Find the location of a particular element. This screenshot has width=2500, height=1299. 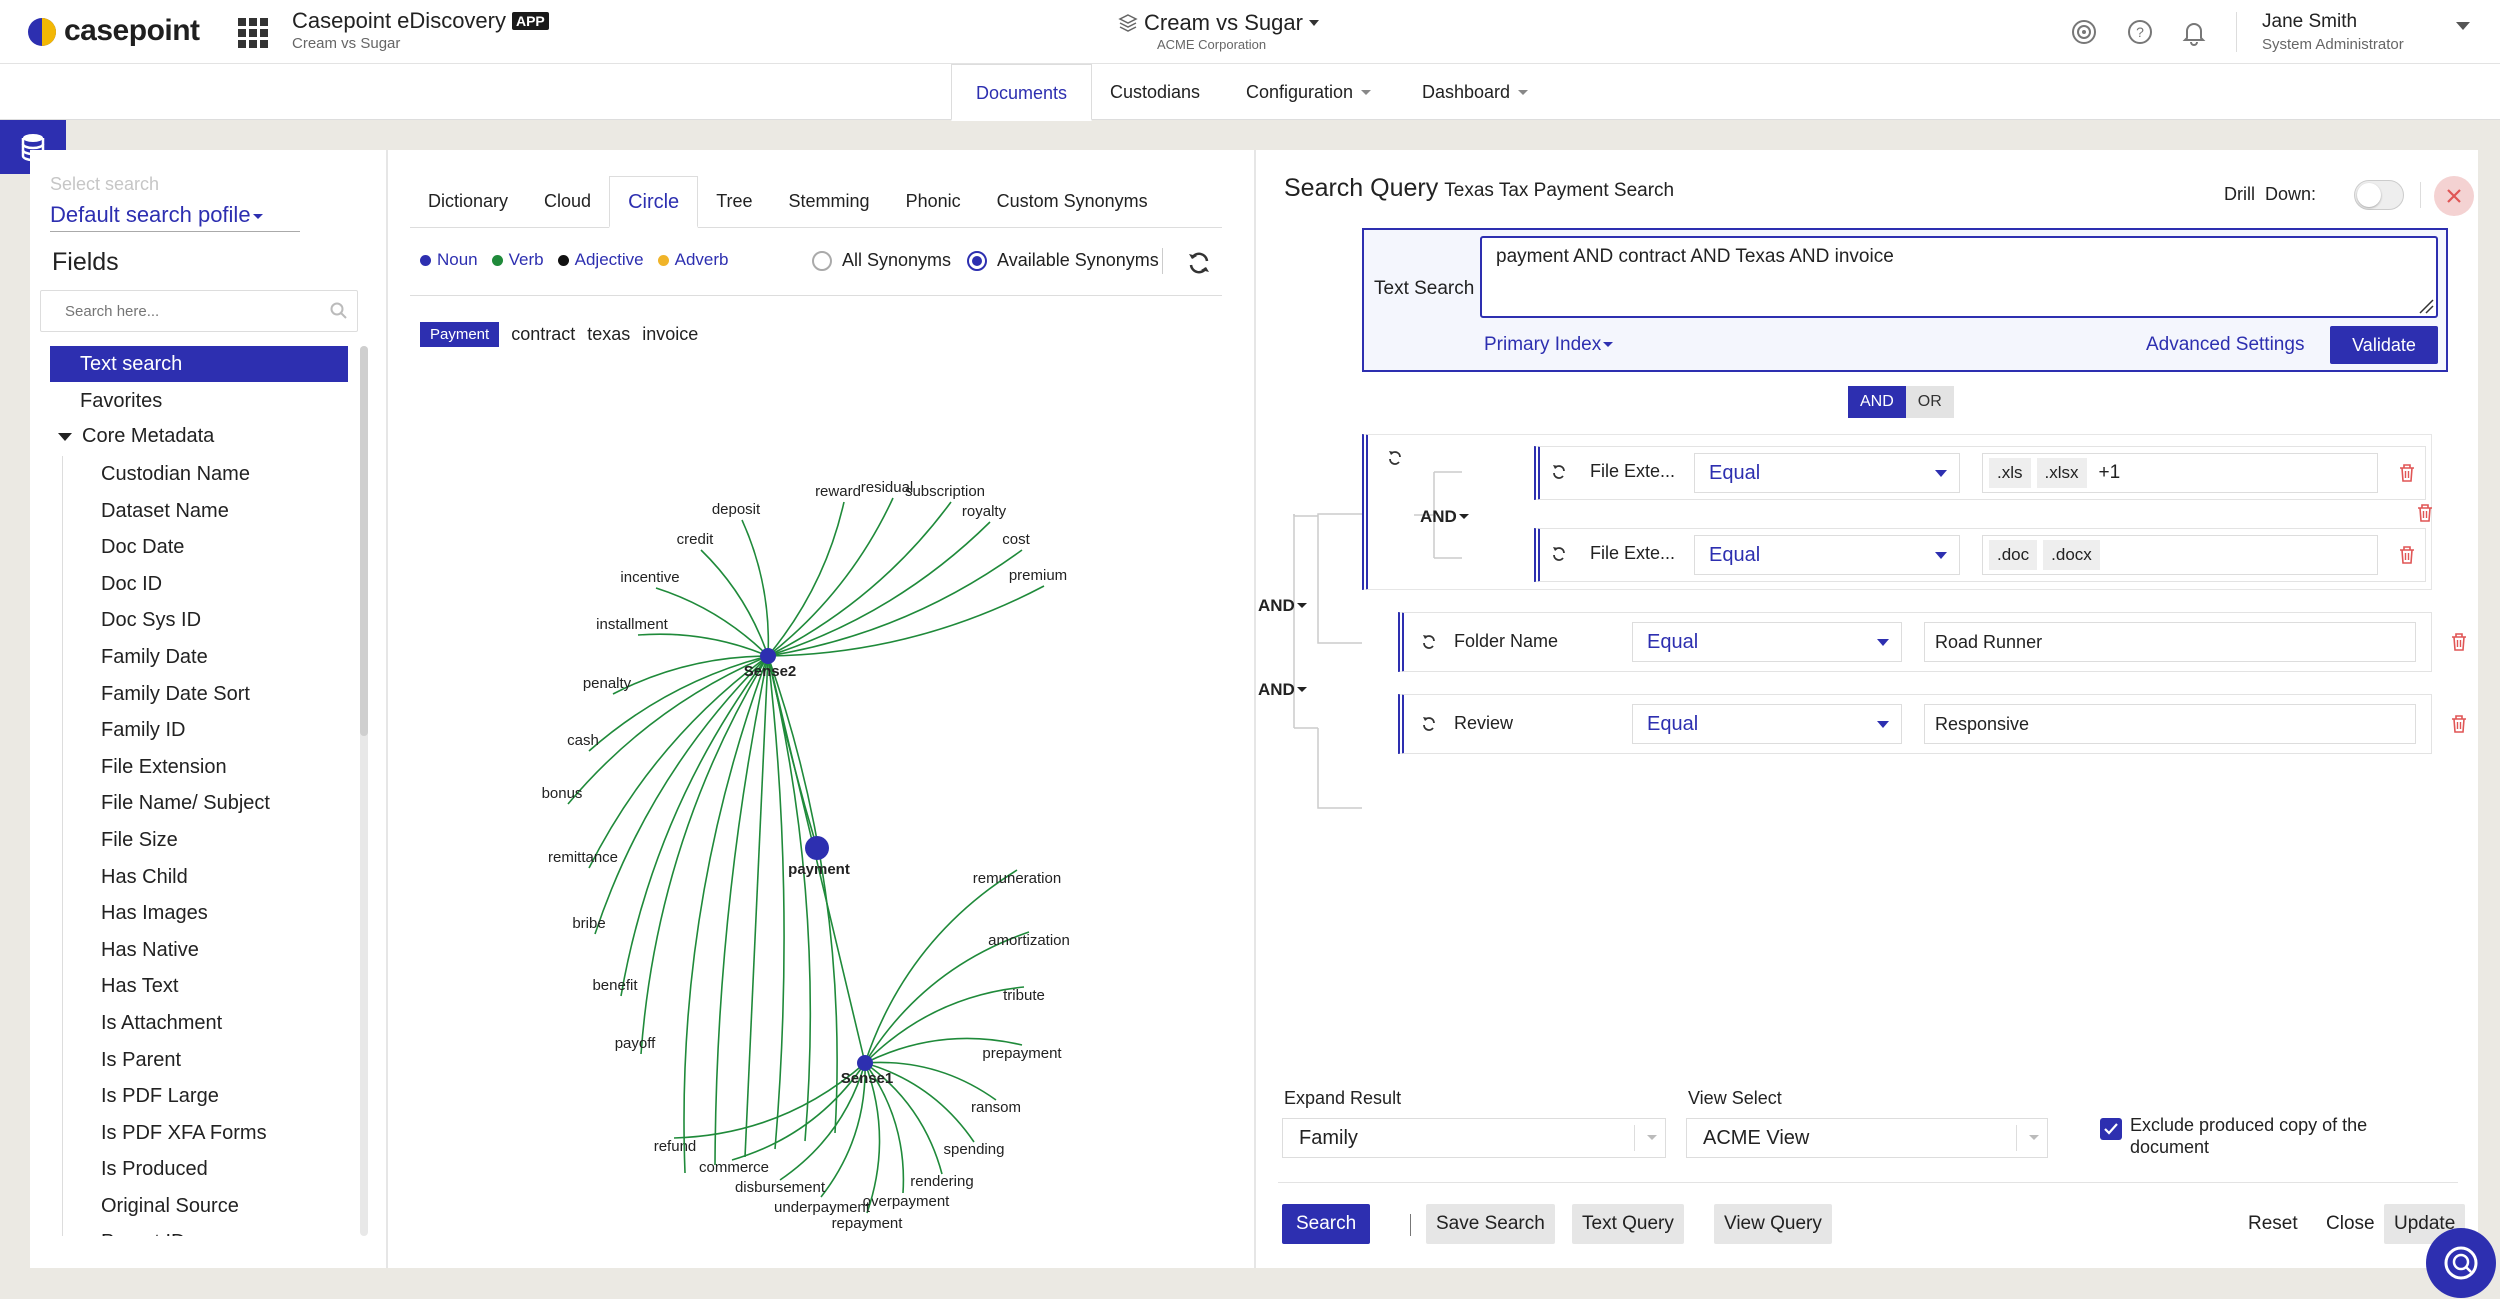

field-favorites: Favorites is located at coordinates (121, 401).